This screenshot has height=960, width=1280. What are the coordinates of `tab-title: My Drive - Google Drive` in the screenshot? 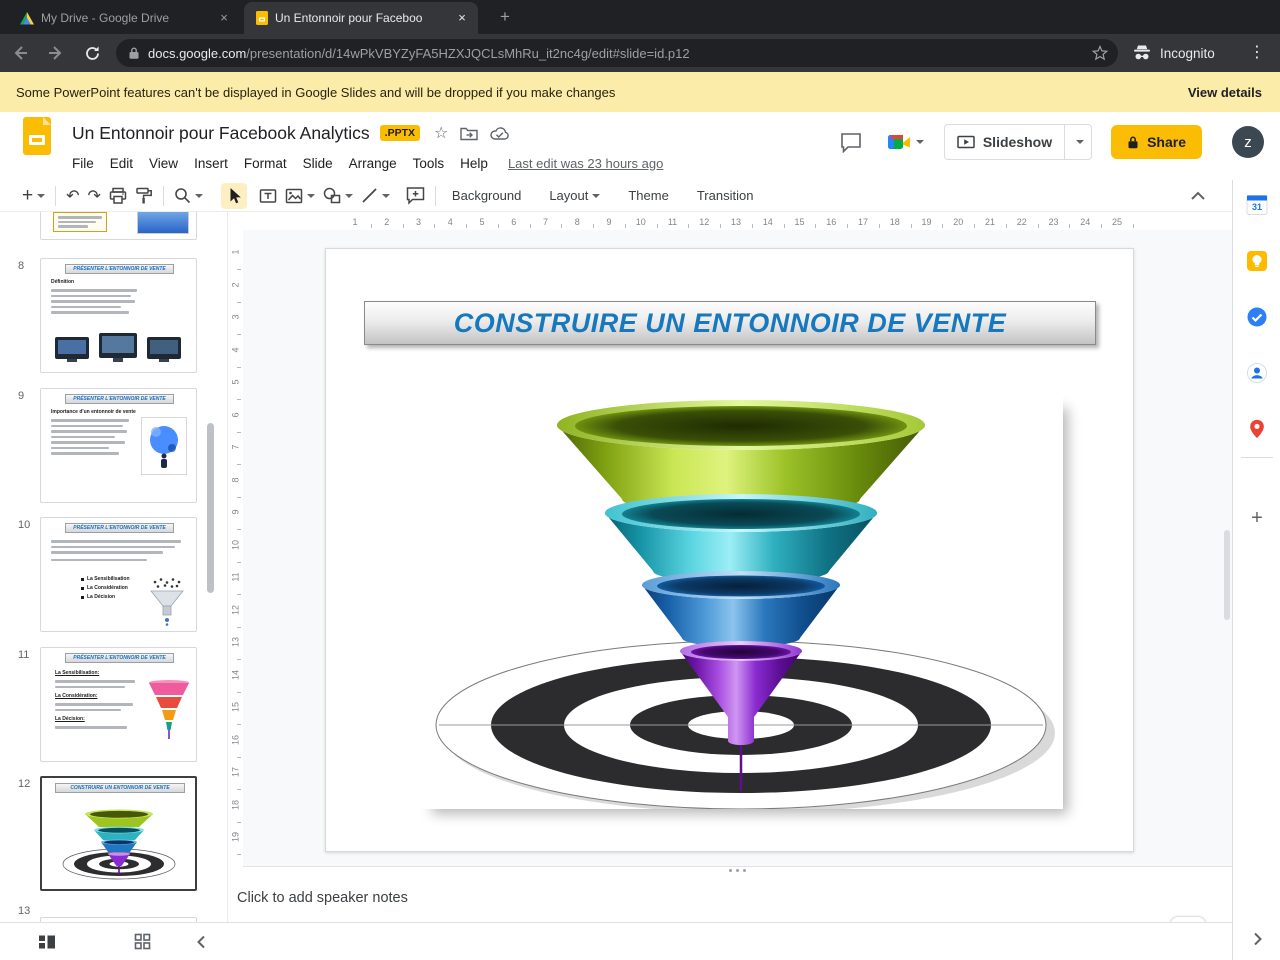 It's located at (105, 18).